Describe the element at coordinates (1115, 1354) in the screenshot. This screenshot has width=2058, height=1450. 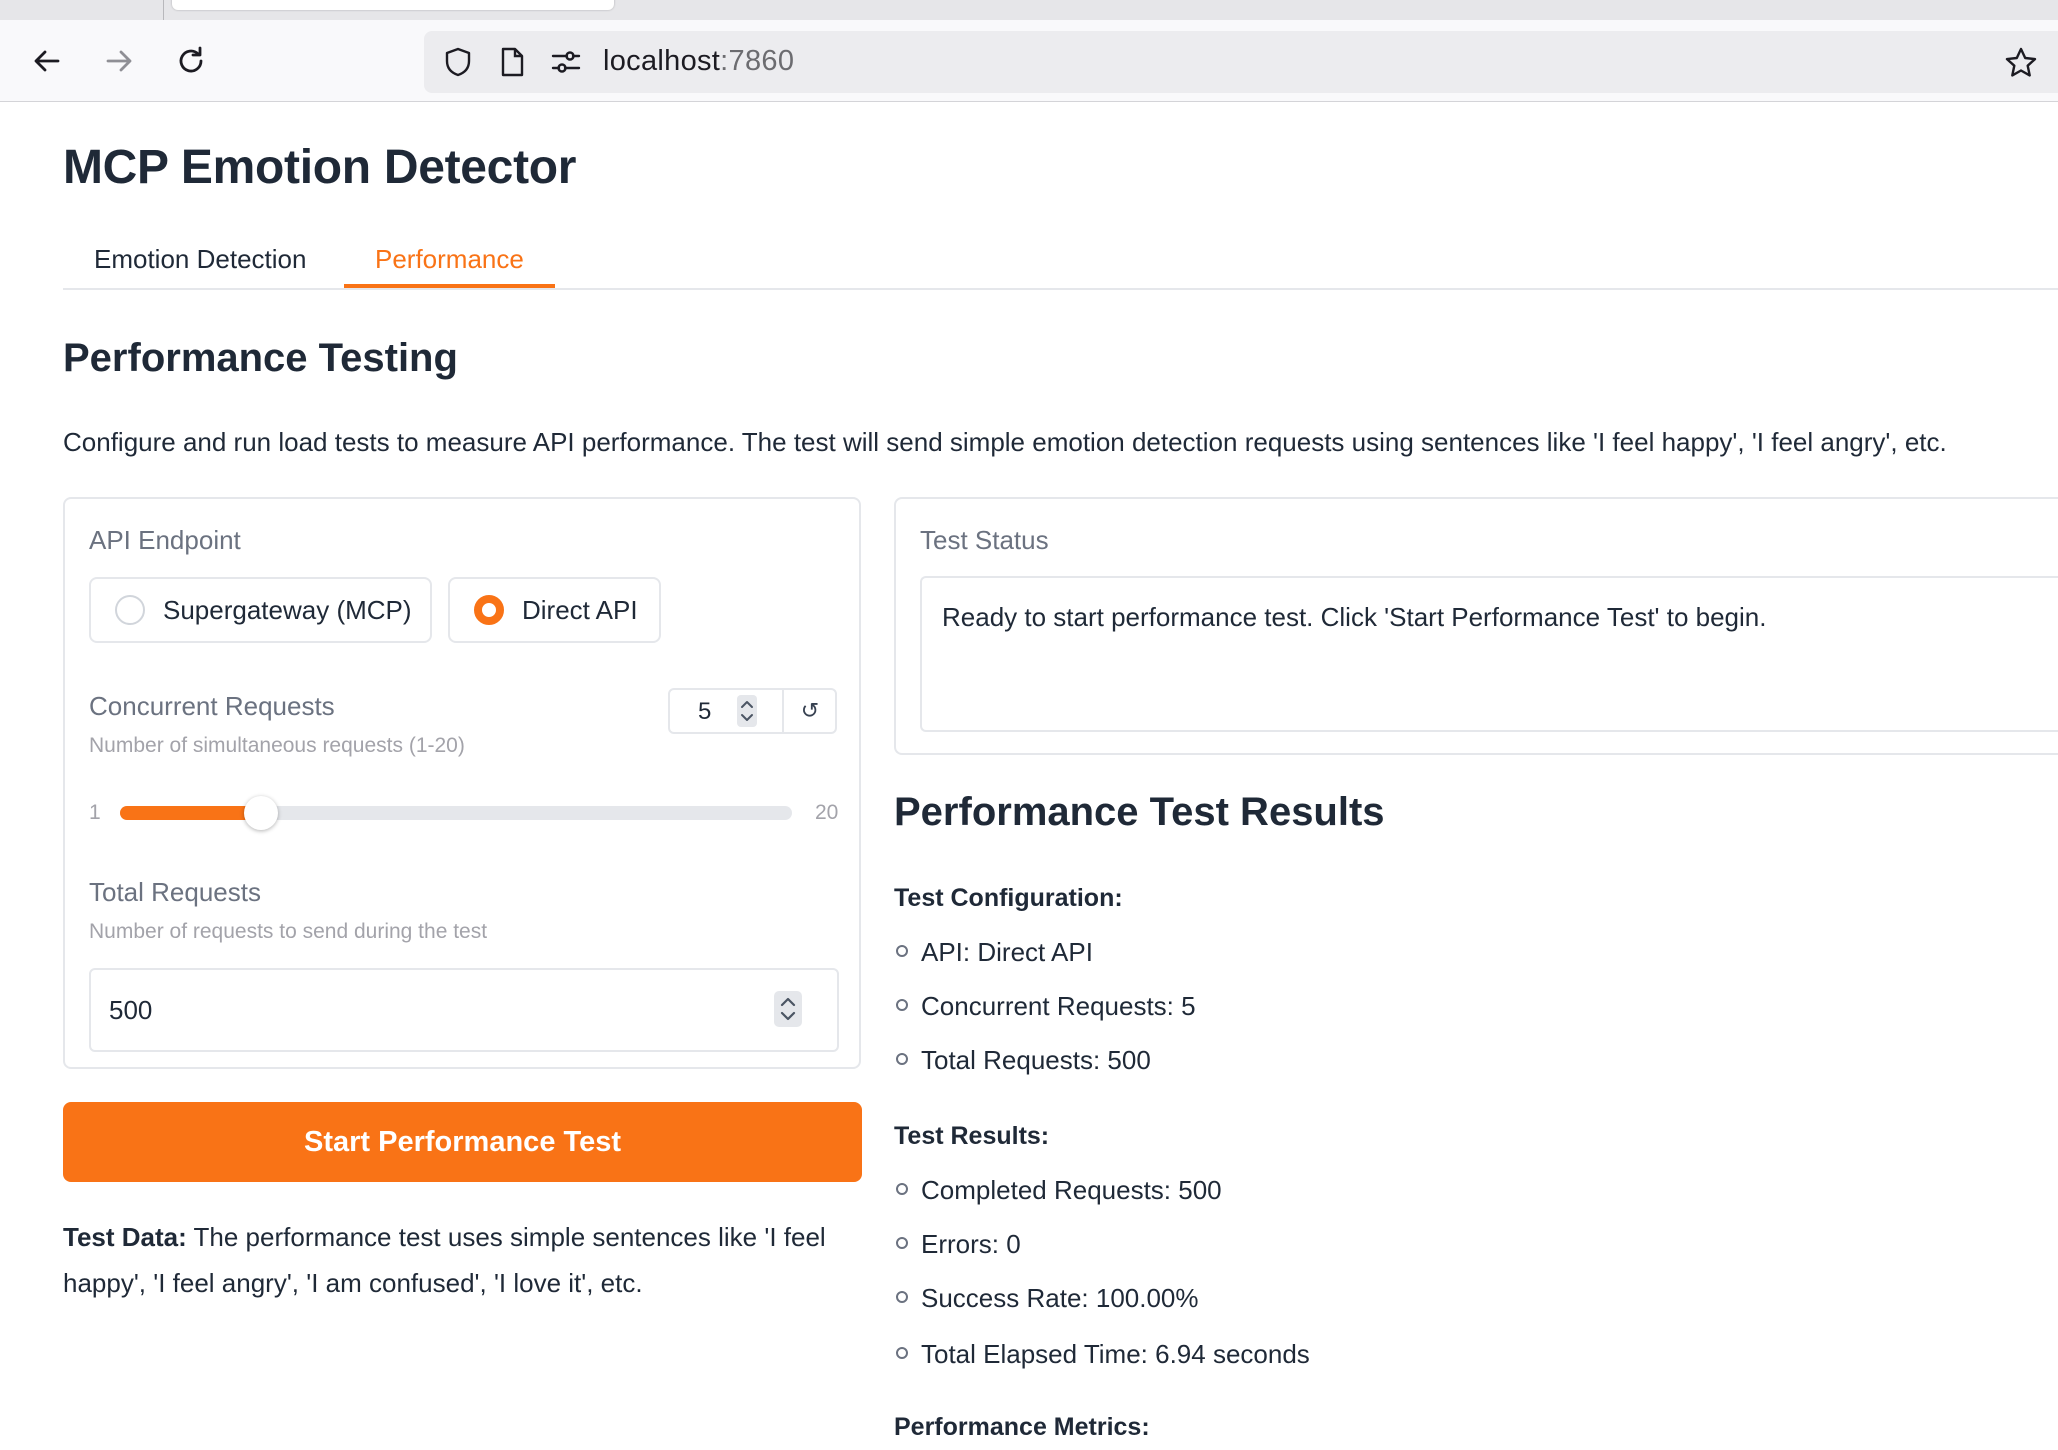
I see `result-item-text: Total Elapsed Time: 6.94 seconds` at that location.